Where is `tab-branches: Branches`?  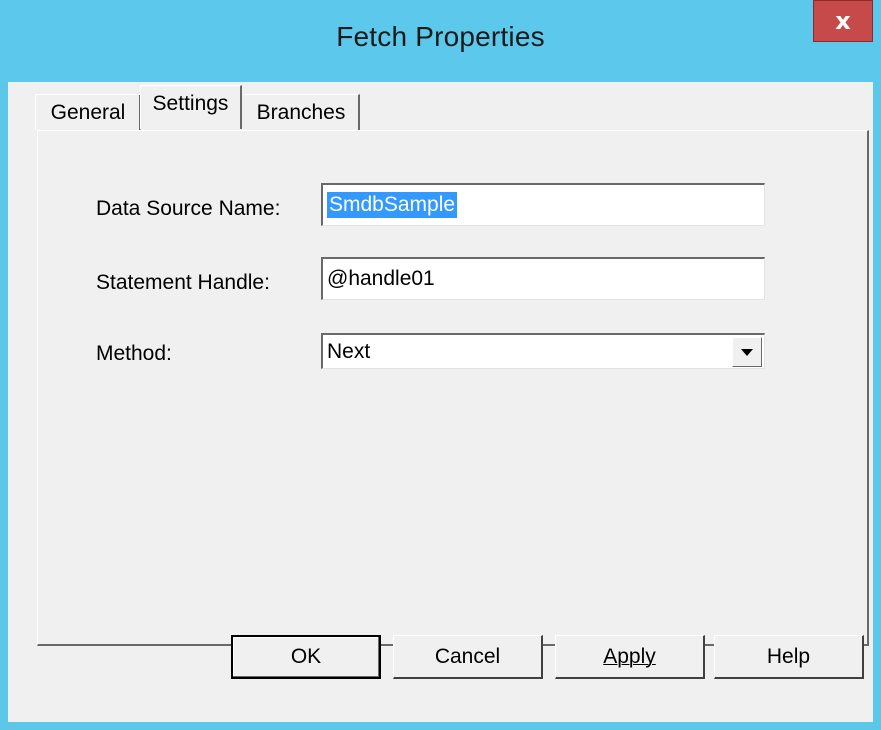 tab-branches: Branches is located at coordinates (302, 112).